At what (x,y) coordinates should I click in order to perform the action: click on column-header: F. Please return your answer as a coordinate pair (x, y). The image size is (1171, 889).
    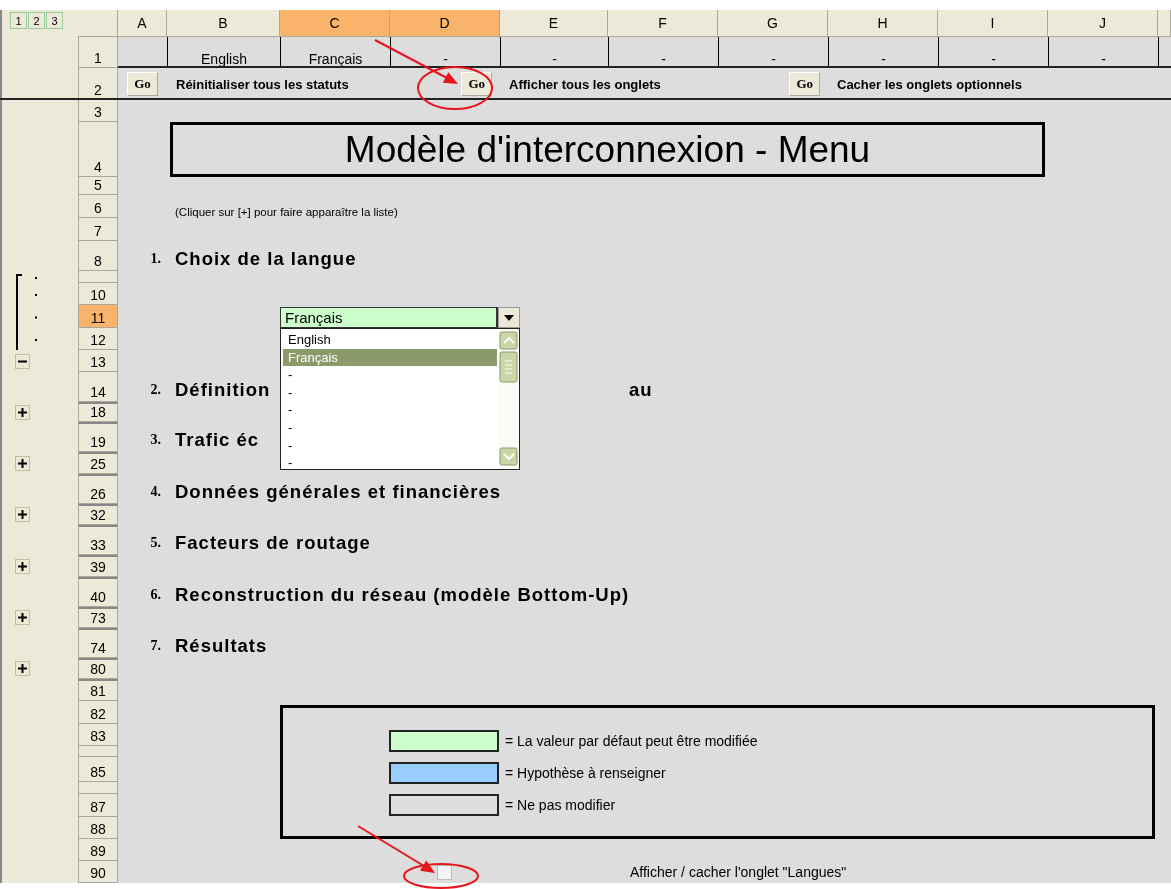
    Looking at the image, I should click on (663, 23).